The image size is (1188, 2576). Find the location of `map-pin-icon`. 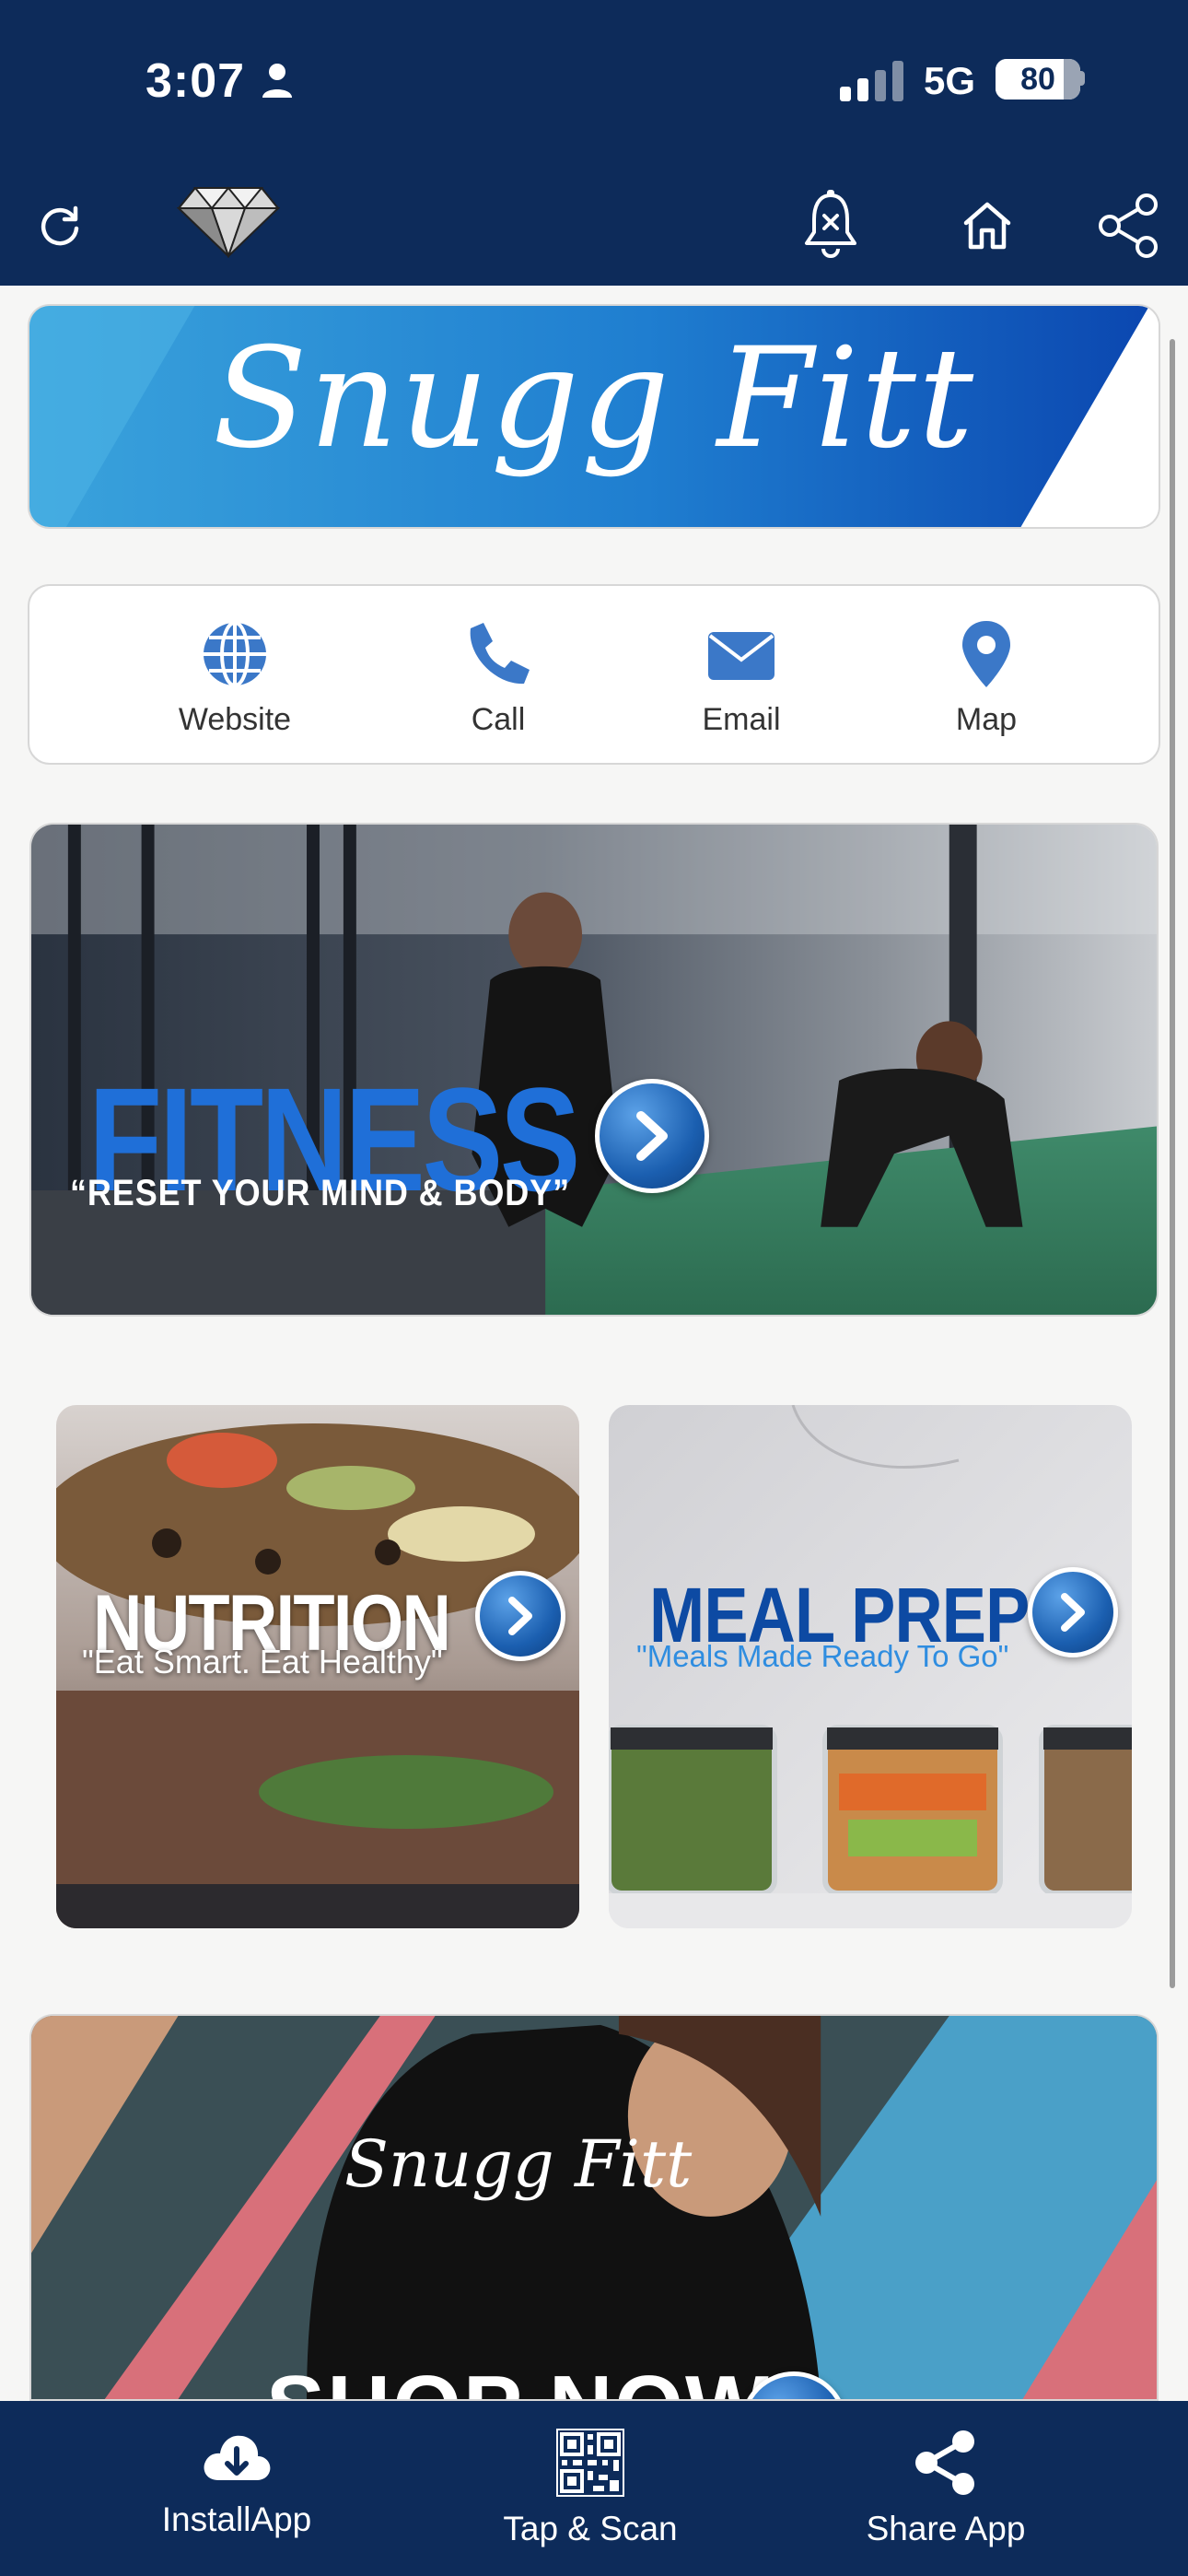

map-pin-icon is located at coordinates (986, 654).